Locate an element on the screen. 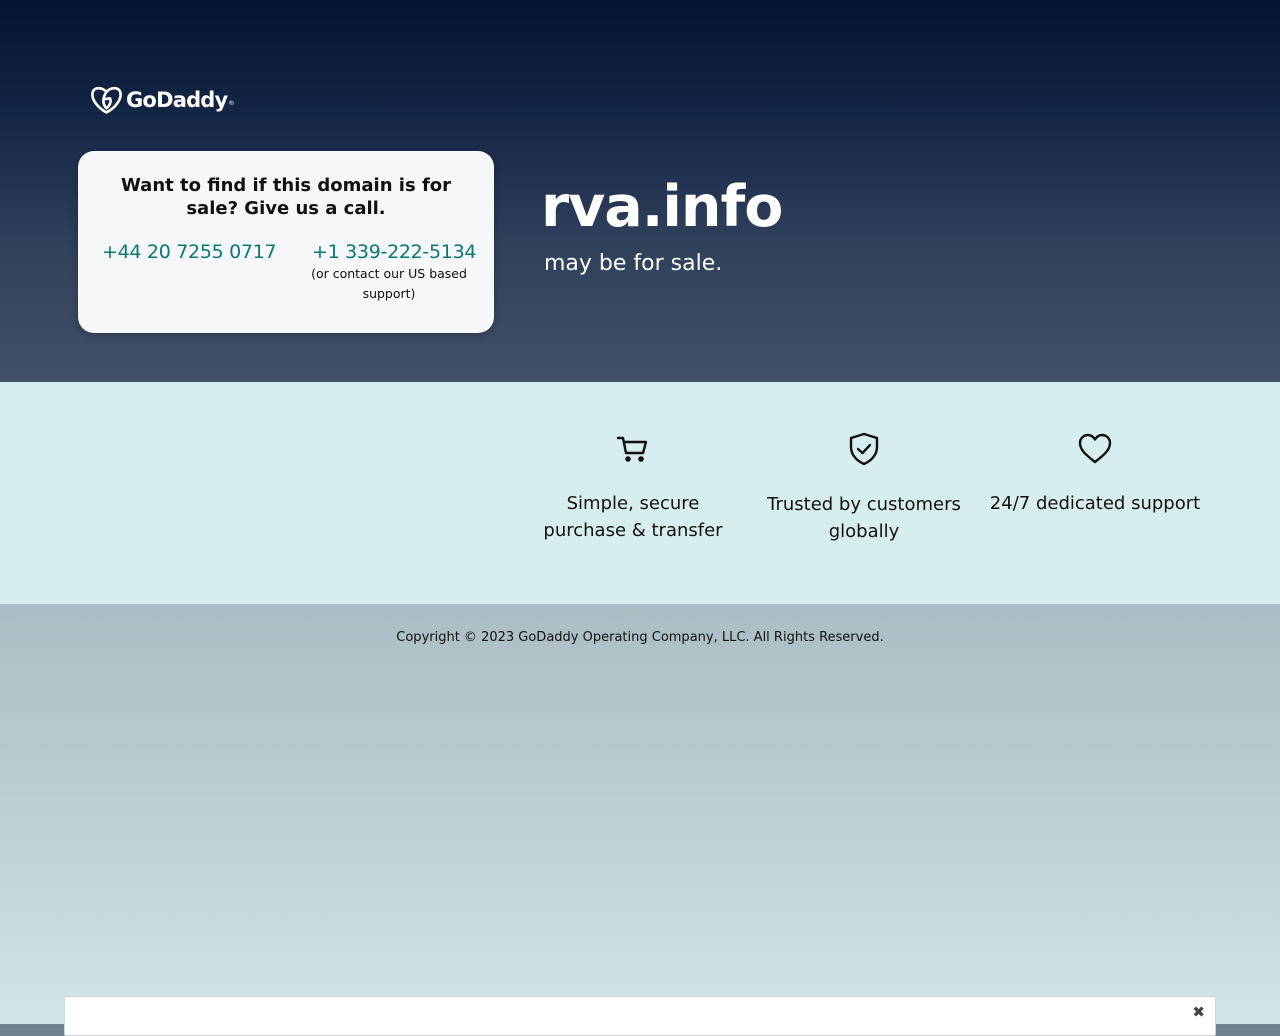  godaddy-heart-logo-icon is located at coordinates (106, 100).